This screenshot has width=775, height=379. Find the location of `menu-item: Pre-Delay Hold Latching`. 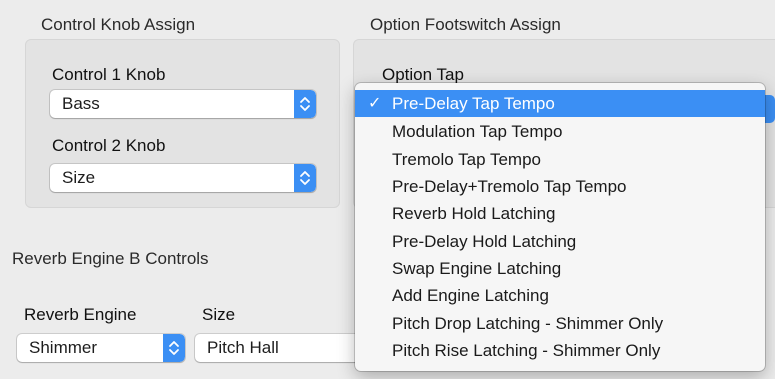

menu-item: Pre-Delay Hold Latching is located at coordinates (560, 241).